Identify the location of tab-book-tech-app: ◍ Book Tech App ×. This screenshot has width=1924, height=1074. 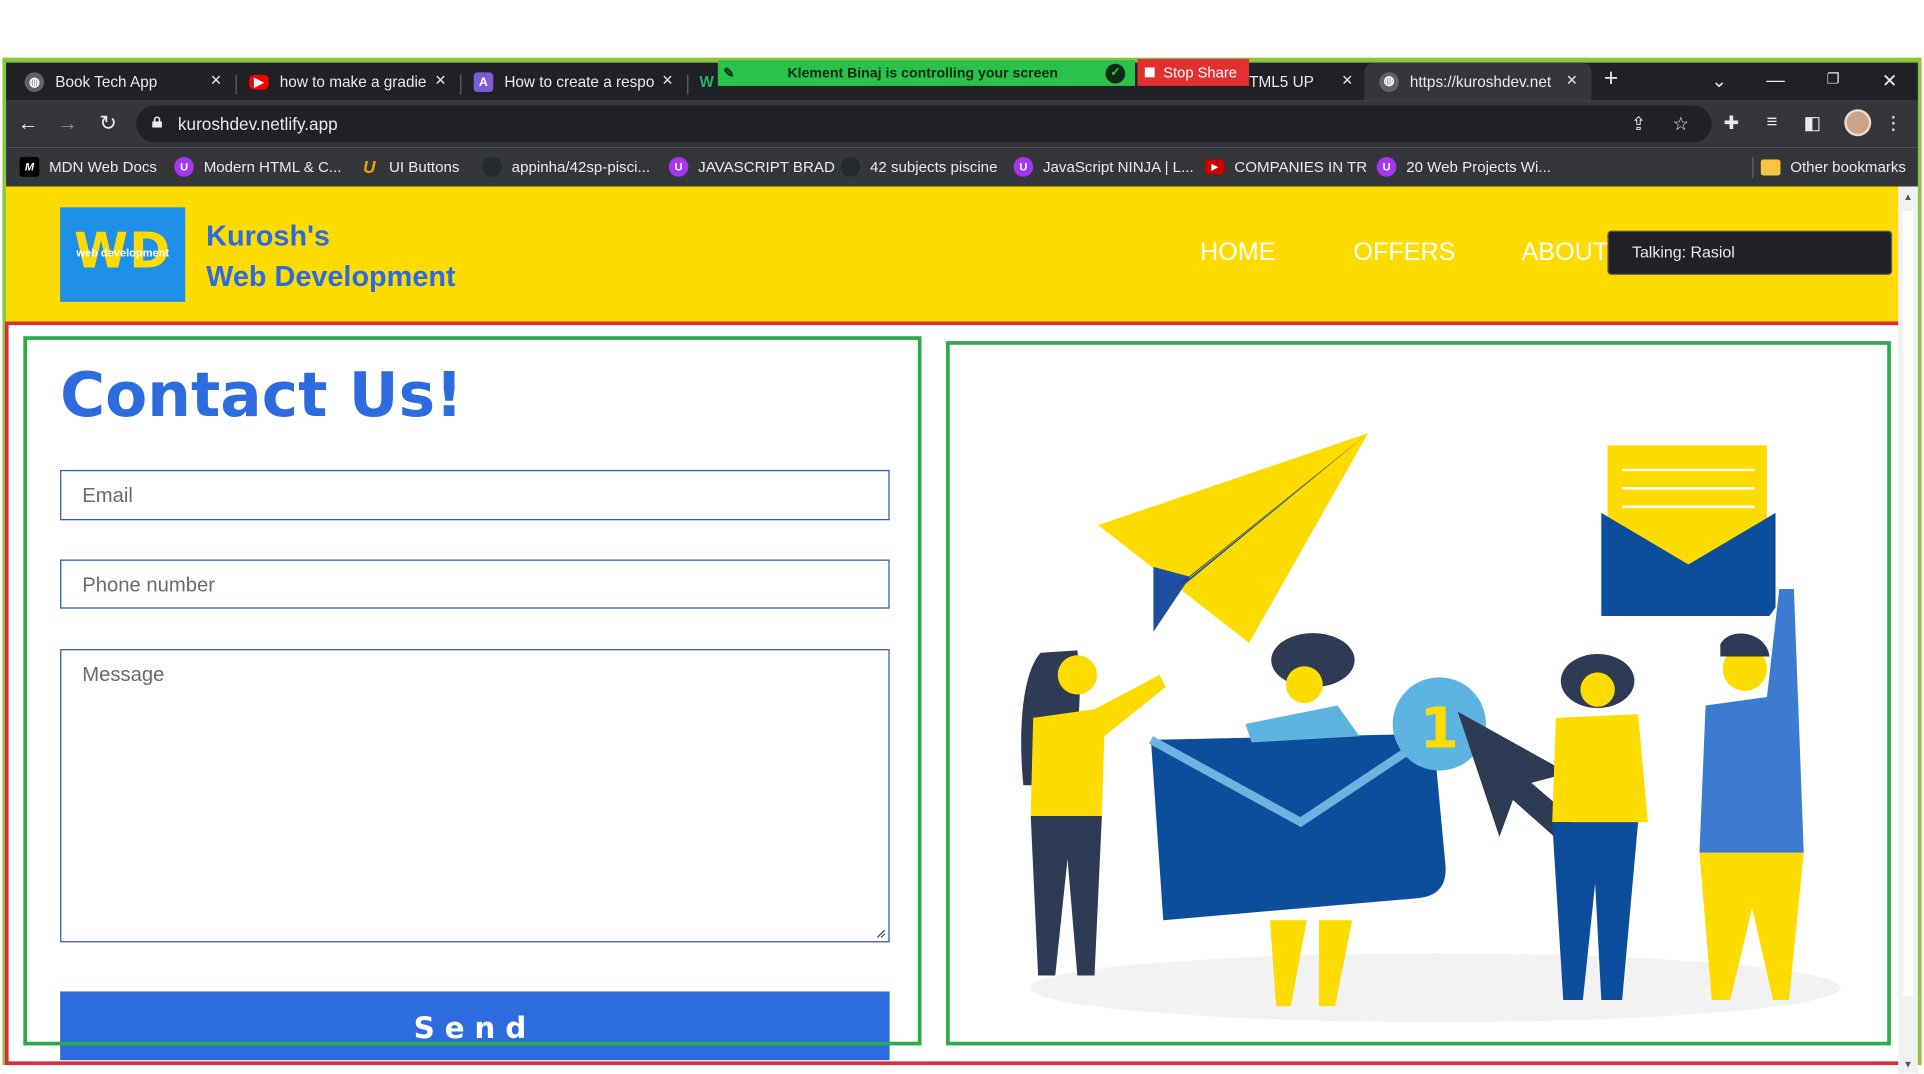
(125, 82).